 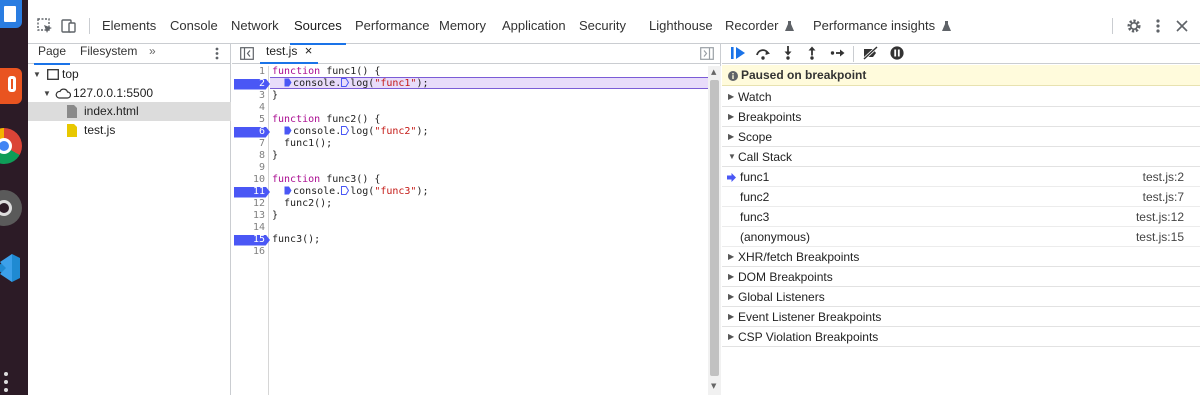 I want to click on section-dom-breakpoints: ▶ DOM Breakpoints, so click(x=961, y=277).